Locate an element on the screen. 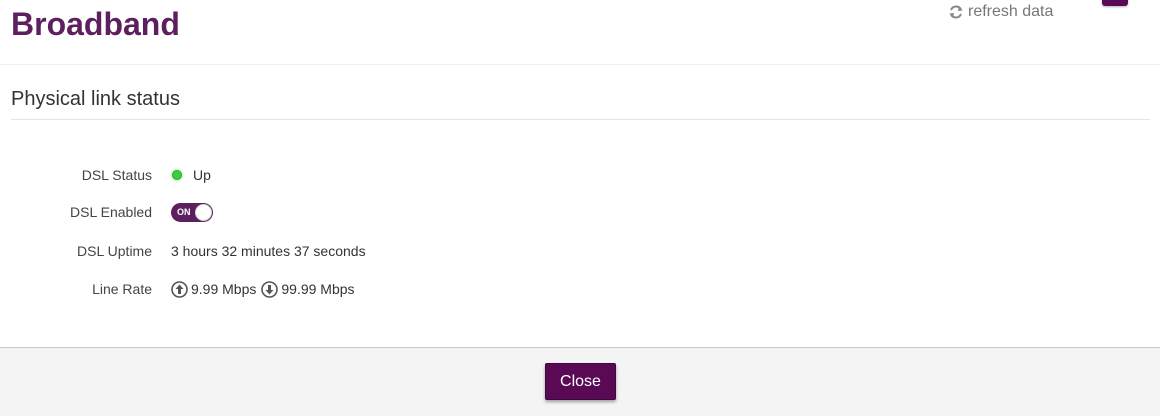 The image size is (1160, 416). section-divider is located at coordinates (580, 119).